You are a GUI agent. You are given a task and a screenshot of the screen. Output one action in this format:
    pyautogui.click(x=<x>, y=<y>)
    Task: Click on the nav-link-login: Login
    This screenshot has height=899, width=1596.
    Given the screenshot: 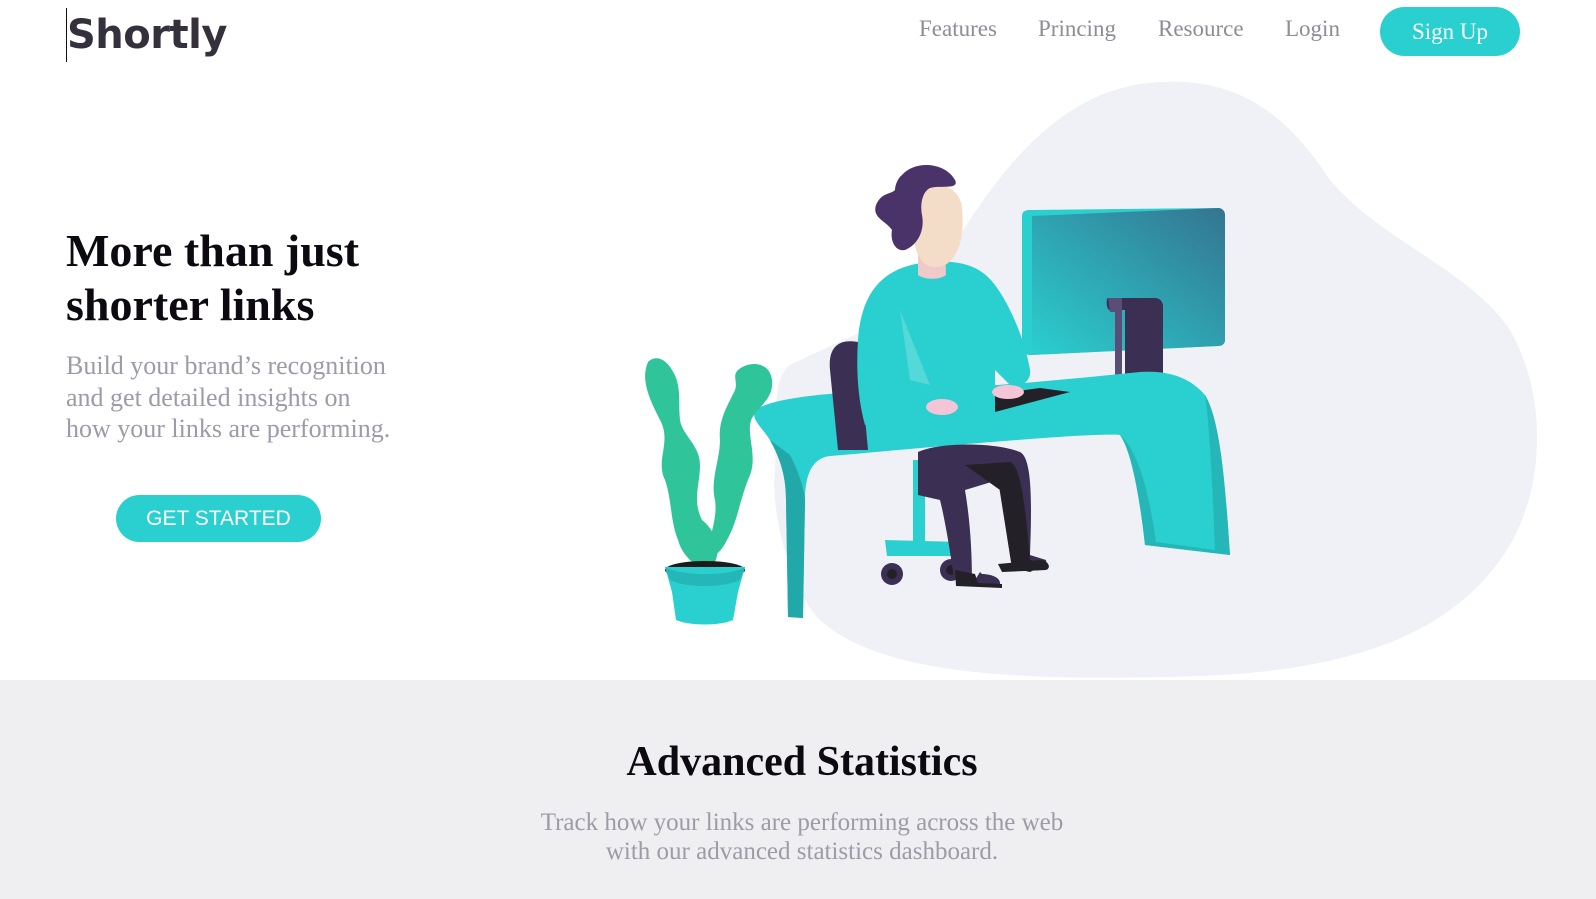 What is the action you would take?
    pyautogui.click(x=1312, y=29)
    